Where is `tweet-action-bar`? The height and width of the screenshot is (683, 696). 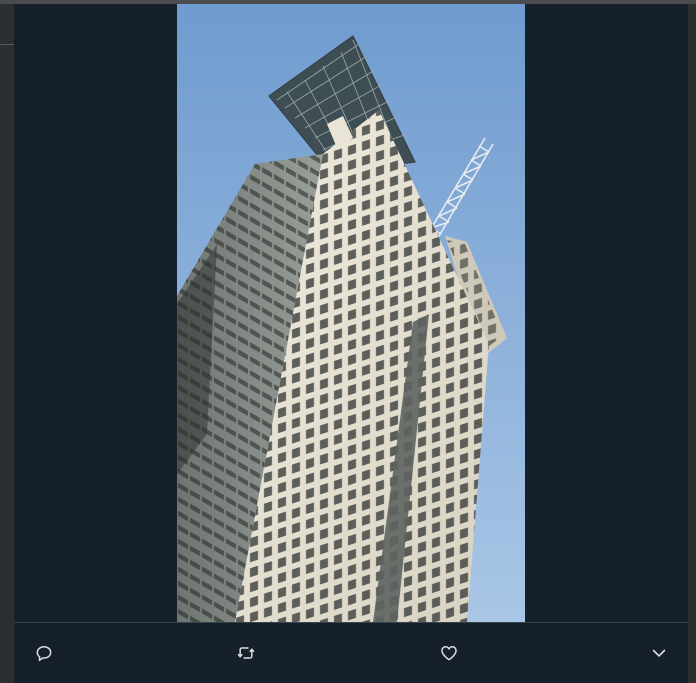 tweet-action-bar is located at coordinates (351, 652).